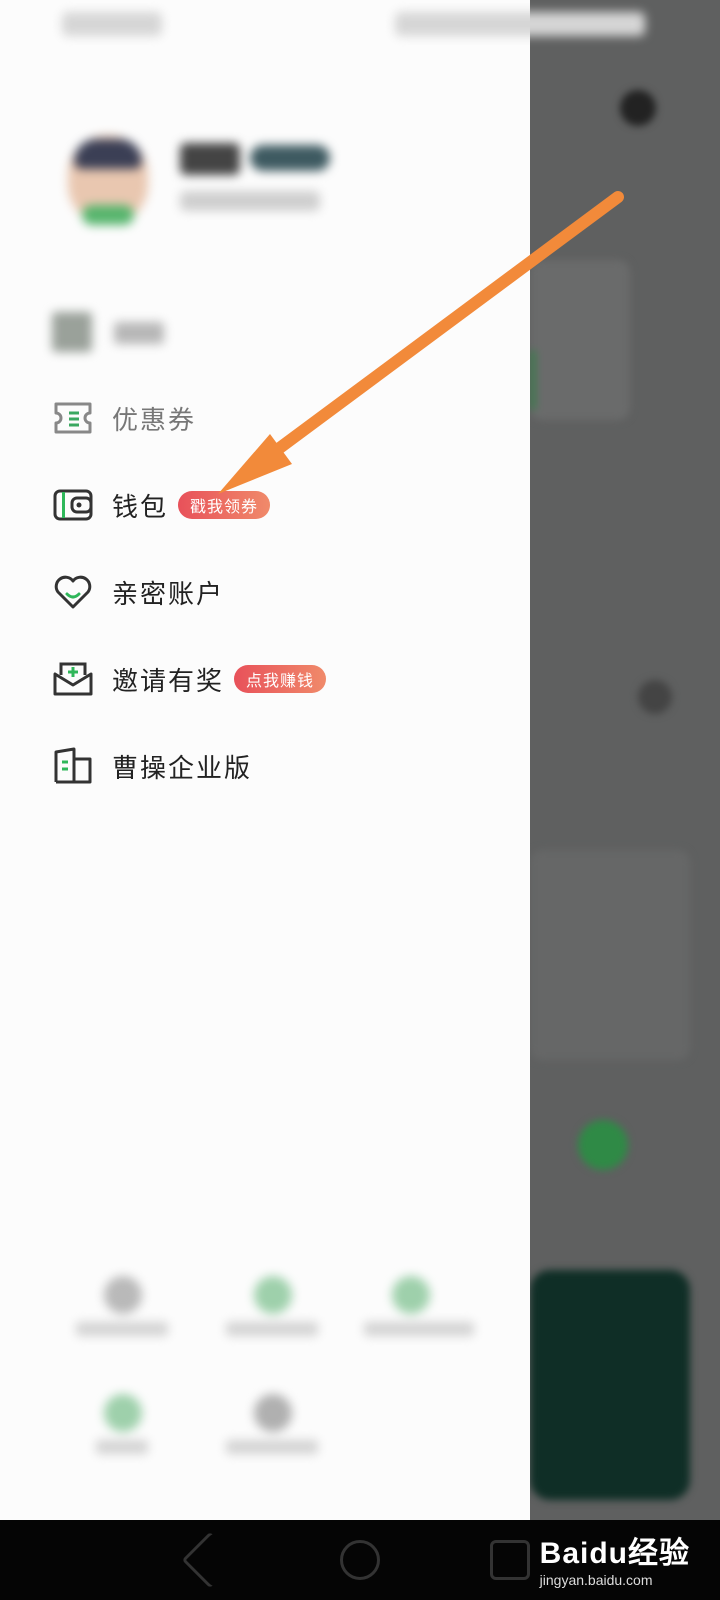 The image size is (720, 1600). Describe the element at coordinates (112, 24) in the screenshot. I see `status-time` at that location.